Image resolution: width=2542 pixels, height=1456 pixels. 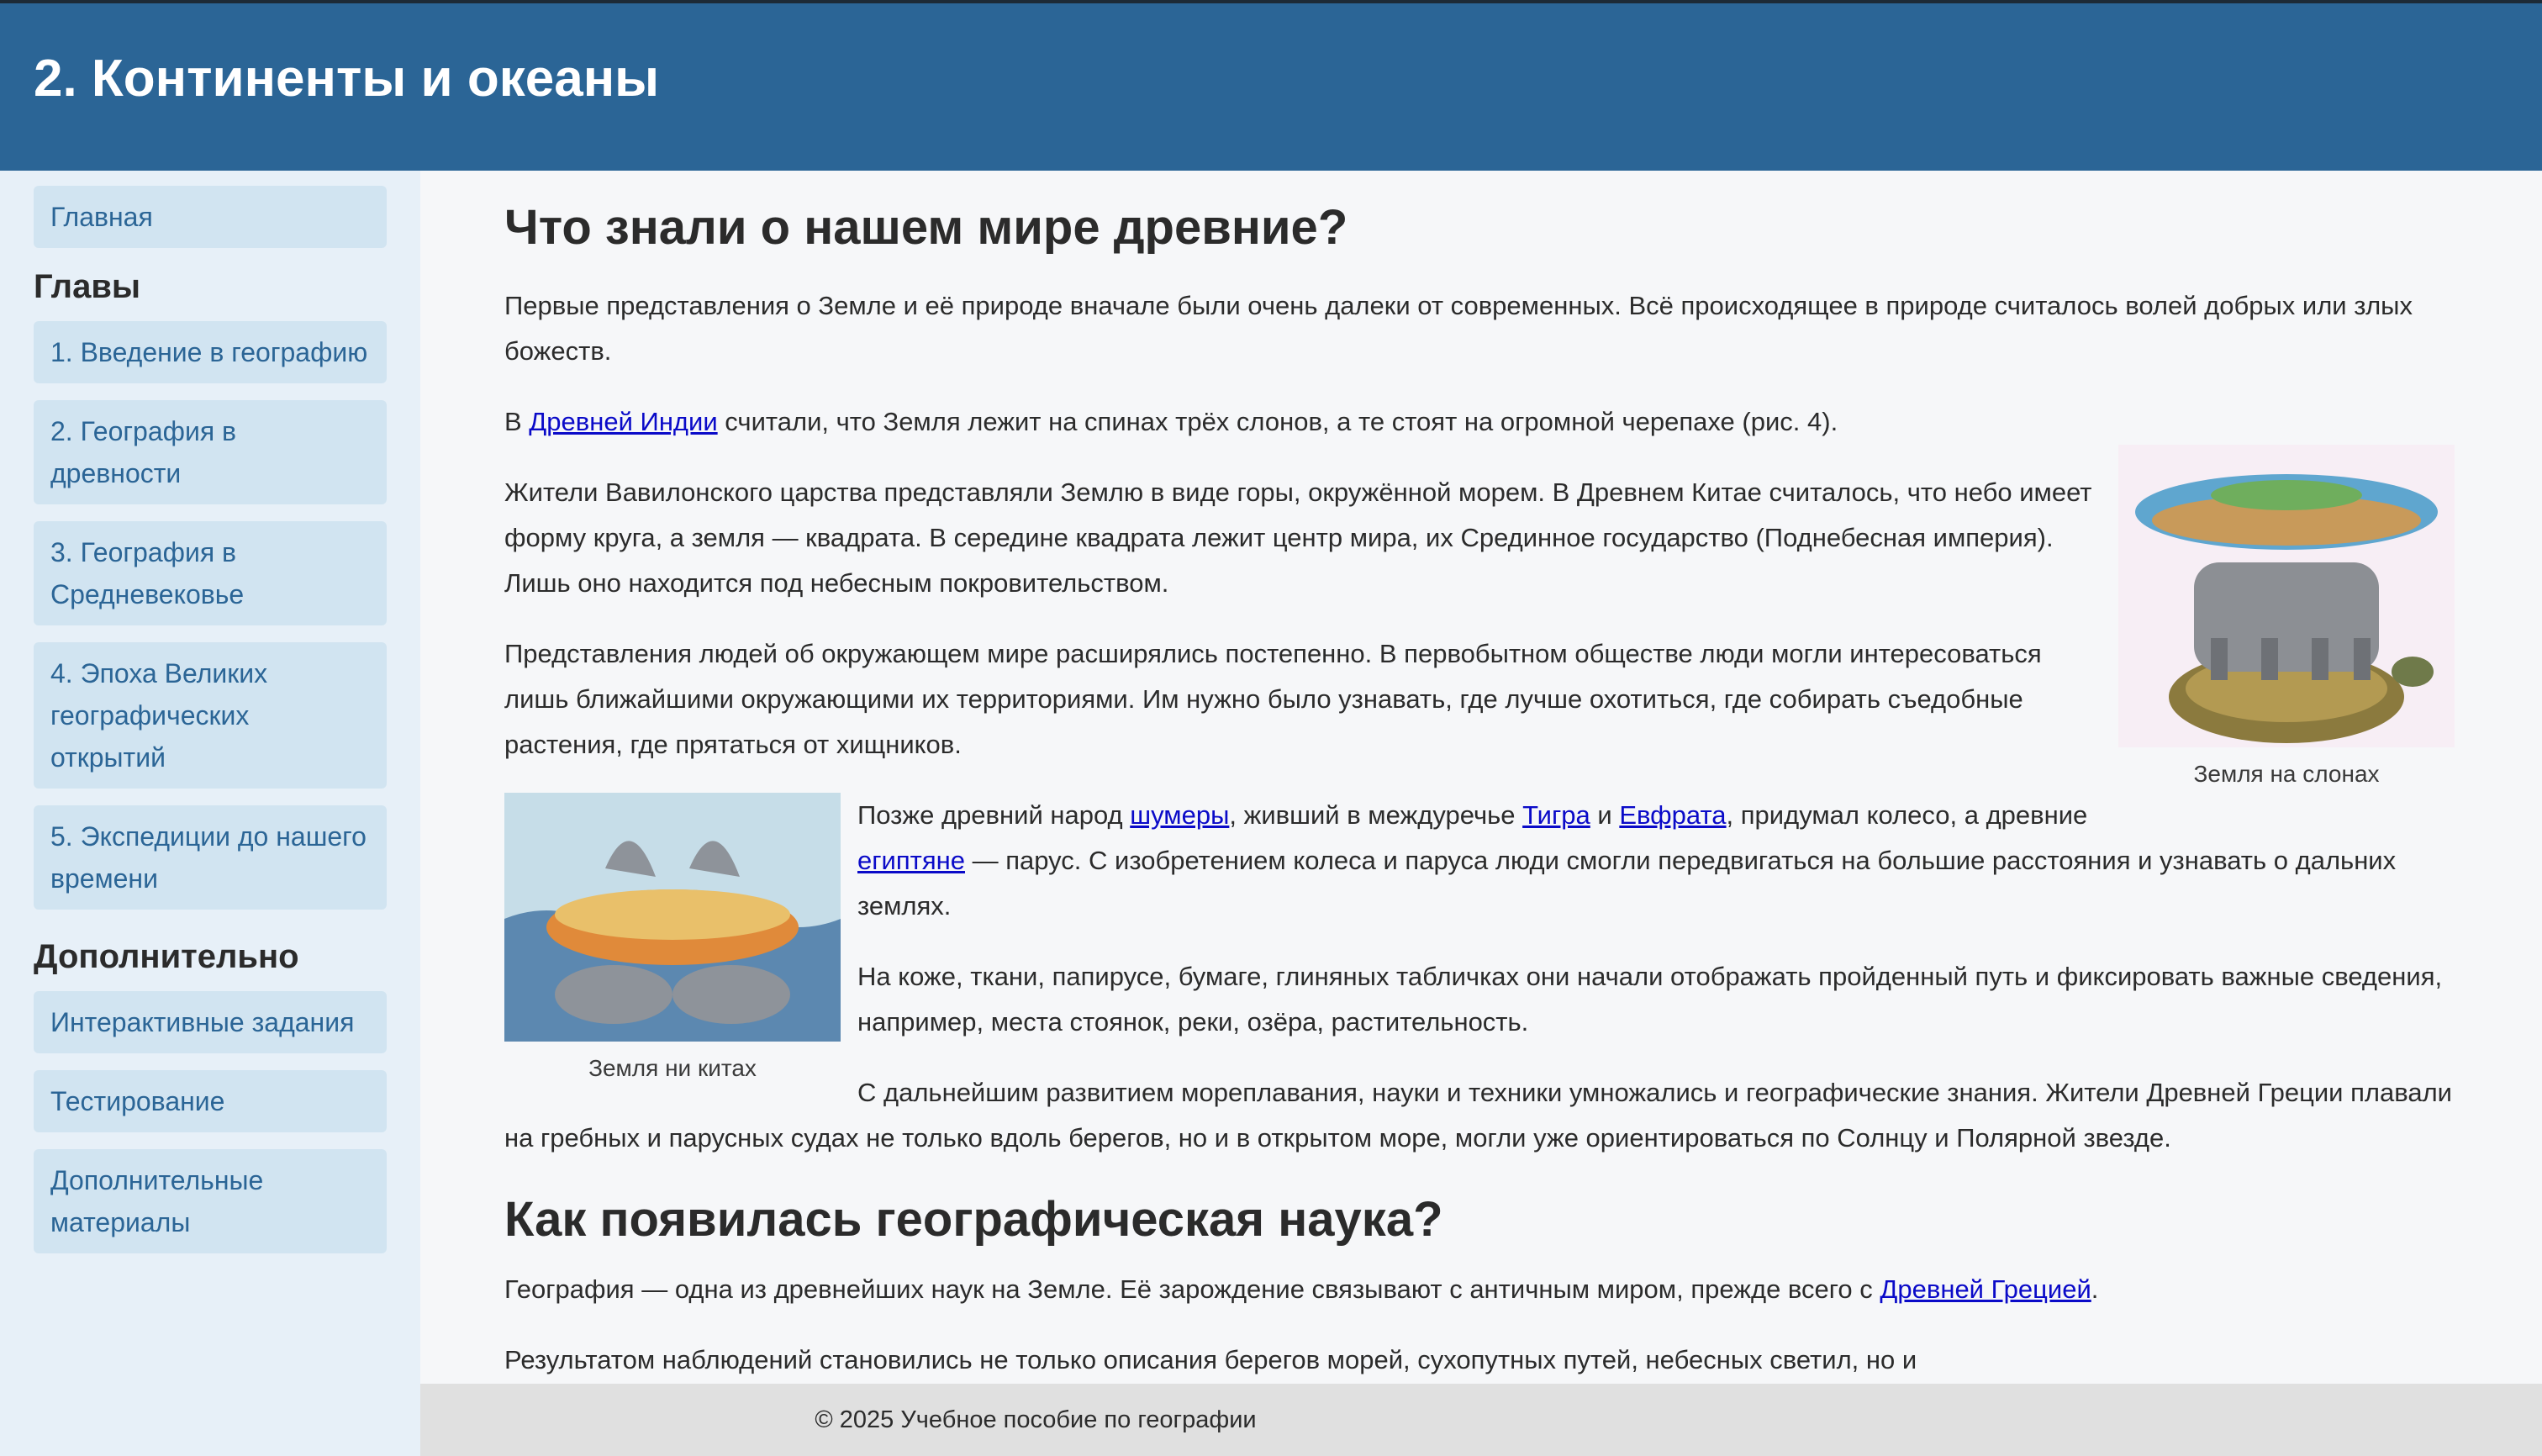 What do you see at coordinates (926, 227) in the screenshot?
I see `section-heading-ancient: Что знали о нашем мире древние?` at bounding box center [926, 227].